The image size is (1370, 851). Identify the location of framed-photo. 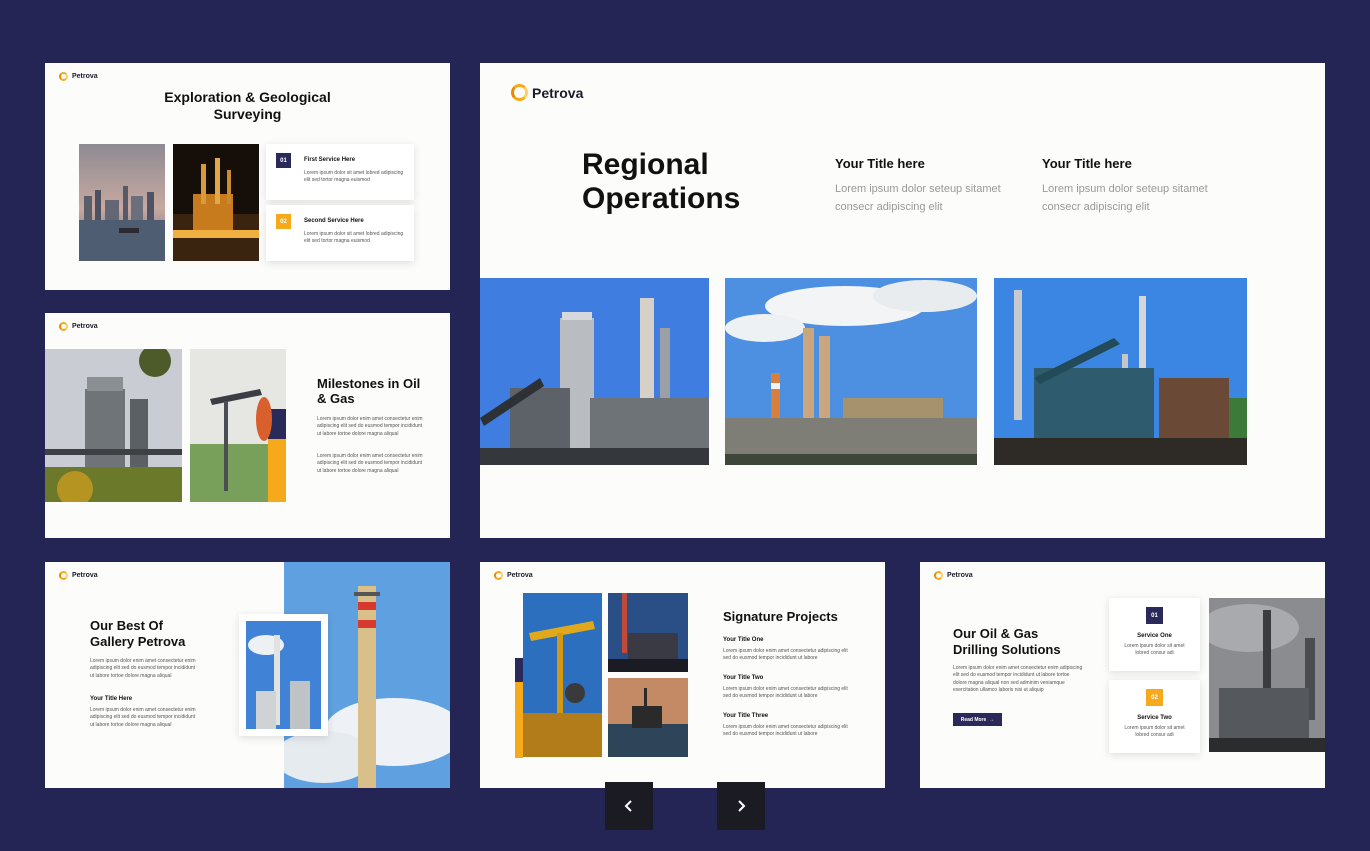
(283, 675).